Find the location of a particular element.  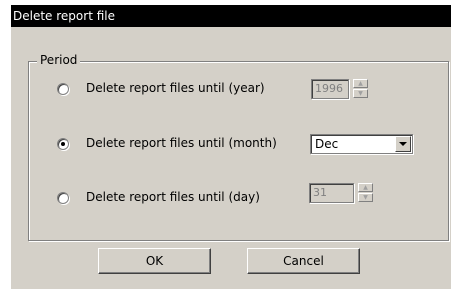

year-spin-up: ▲ is located at coordinates (360, 83).